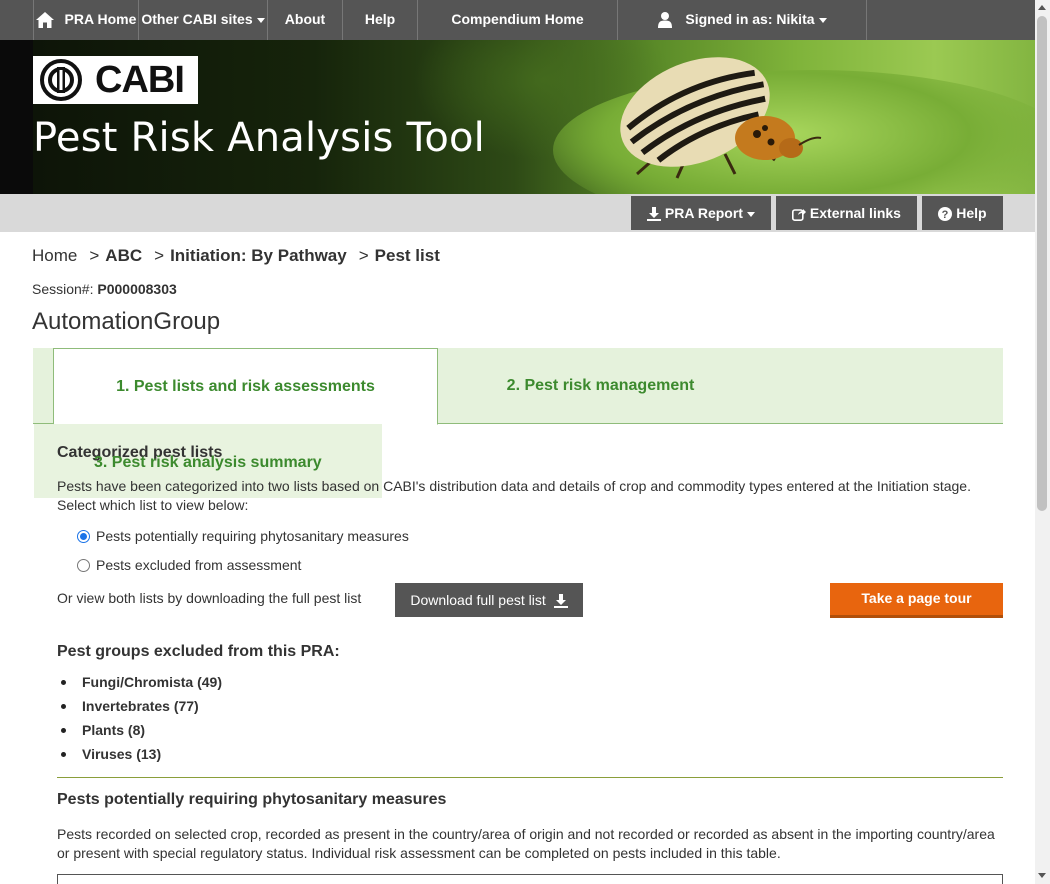 This screenshot has height=884, width=1050. Describe the element at coordinates (61, 80) in the screenshot. I see `cabi-logo-mark` at that location.